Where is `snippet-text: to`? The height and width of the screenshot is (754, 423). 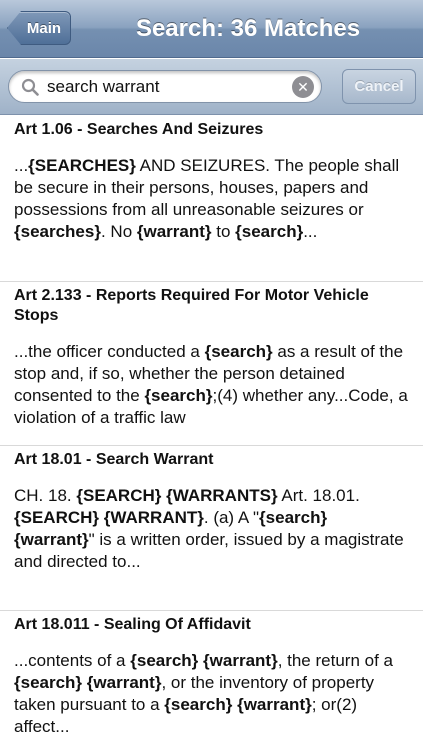
snippet-text: to is located at coordinates (223, 231).